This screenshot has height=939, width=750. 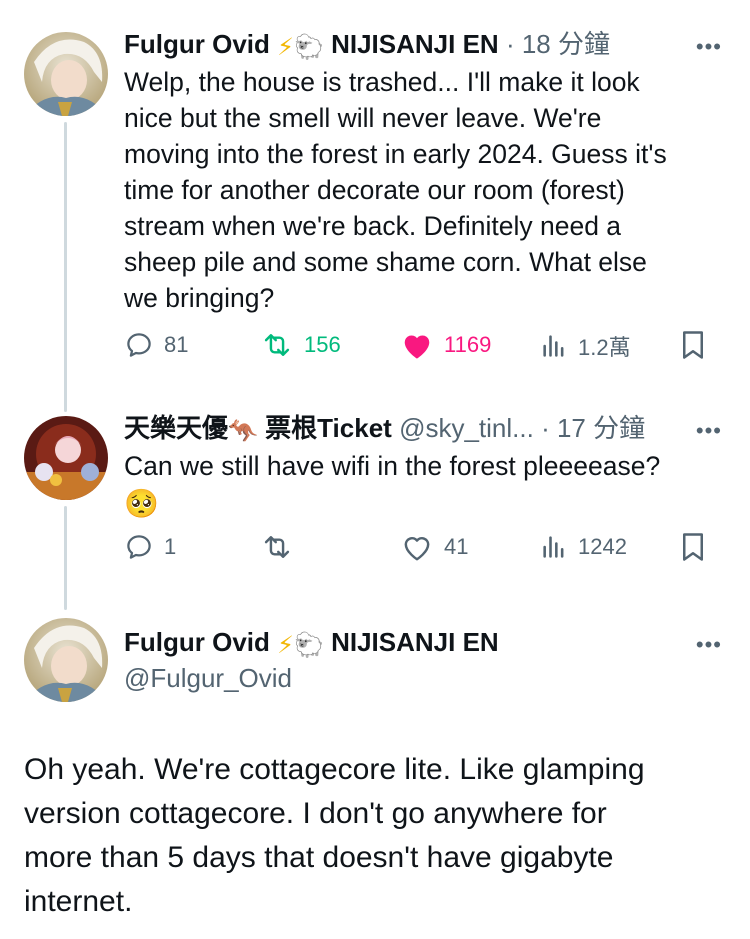 I want to click on views-button: 1.2萬, so click(x=585, y=346).